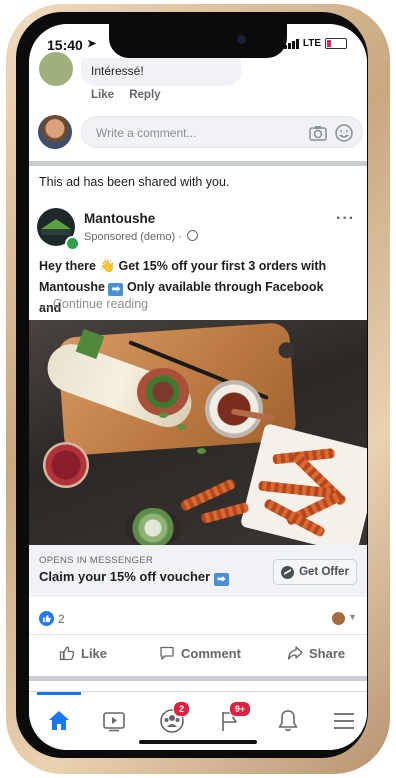  I want to click on like-reaction-icon, so click(46, 618).